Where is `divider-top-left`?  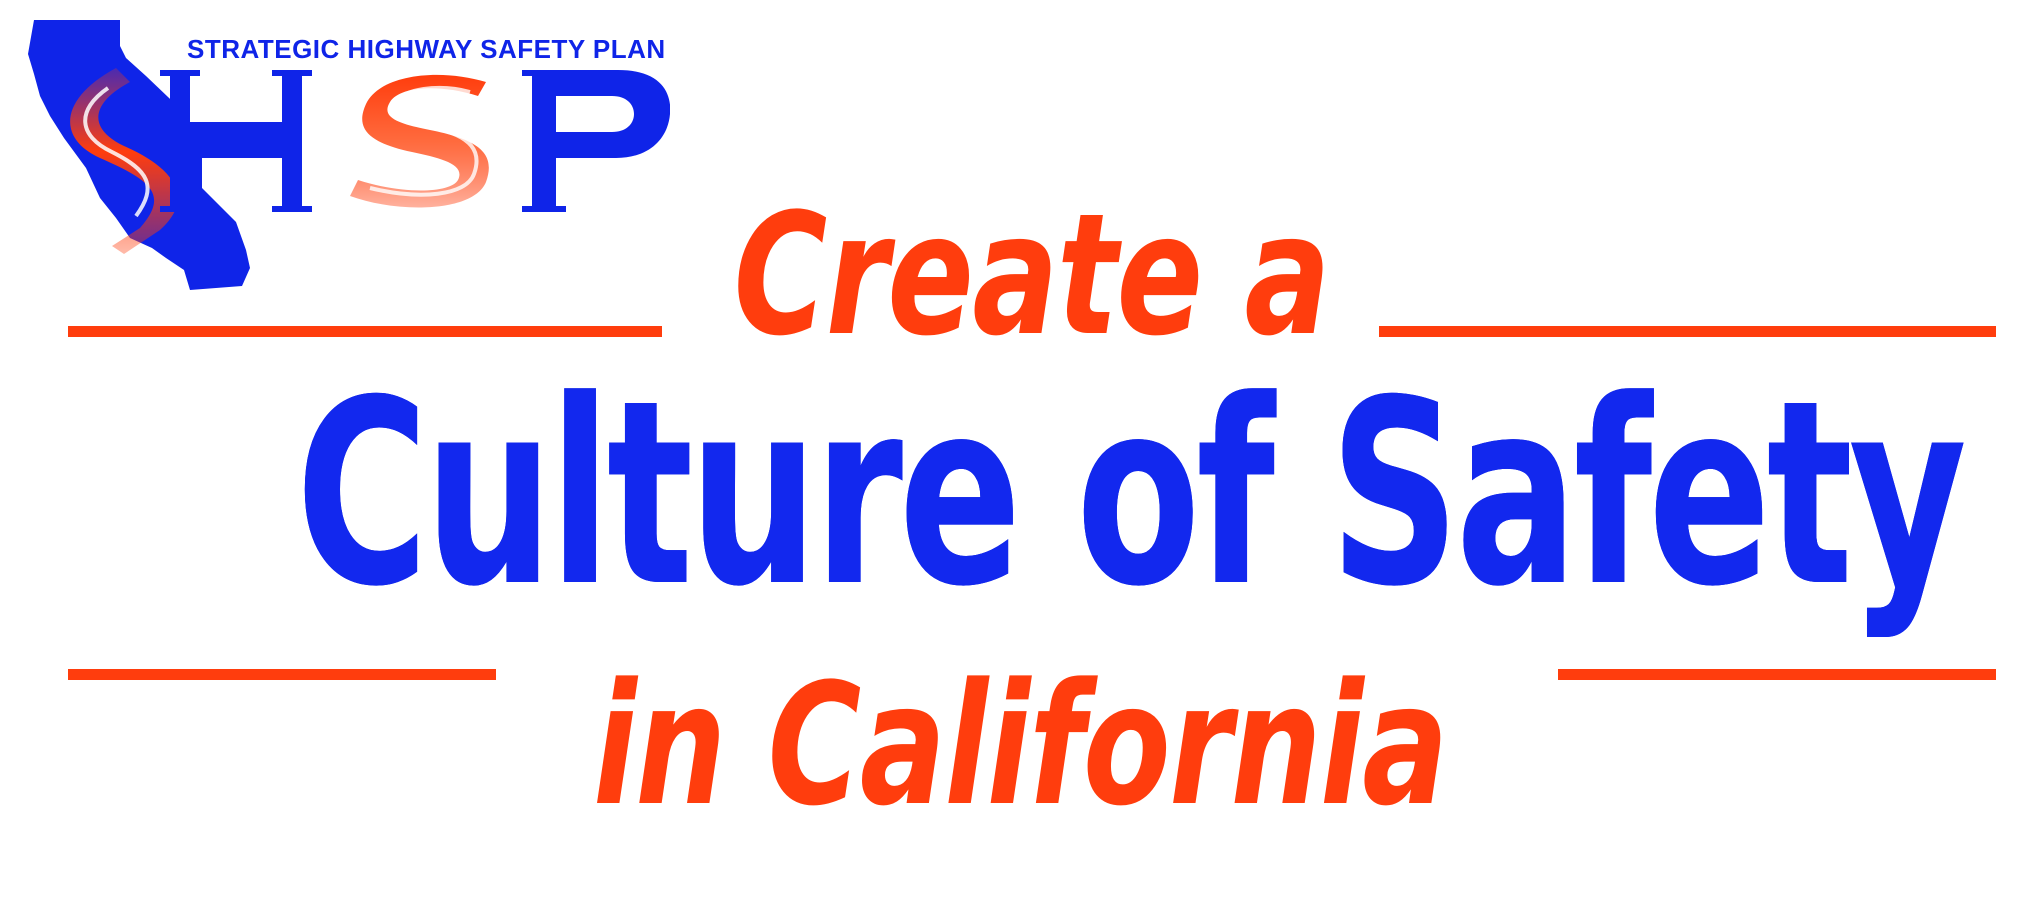 divider-top-left is located at coordinates (365, 331).